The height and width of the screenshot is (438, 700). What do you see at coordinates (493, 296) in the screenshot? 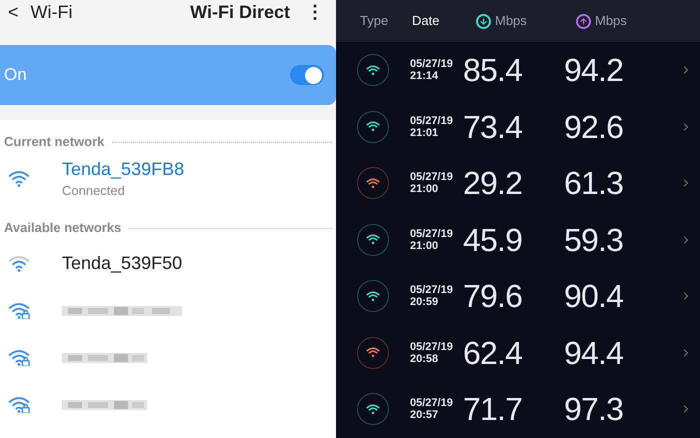
I see `download-speed: 79.6` at bounding box center [493, 296].